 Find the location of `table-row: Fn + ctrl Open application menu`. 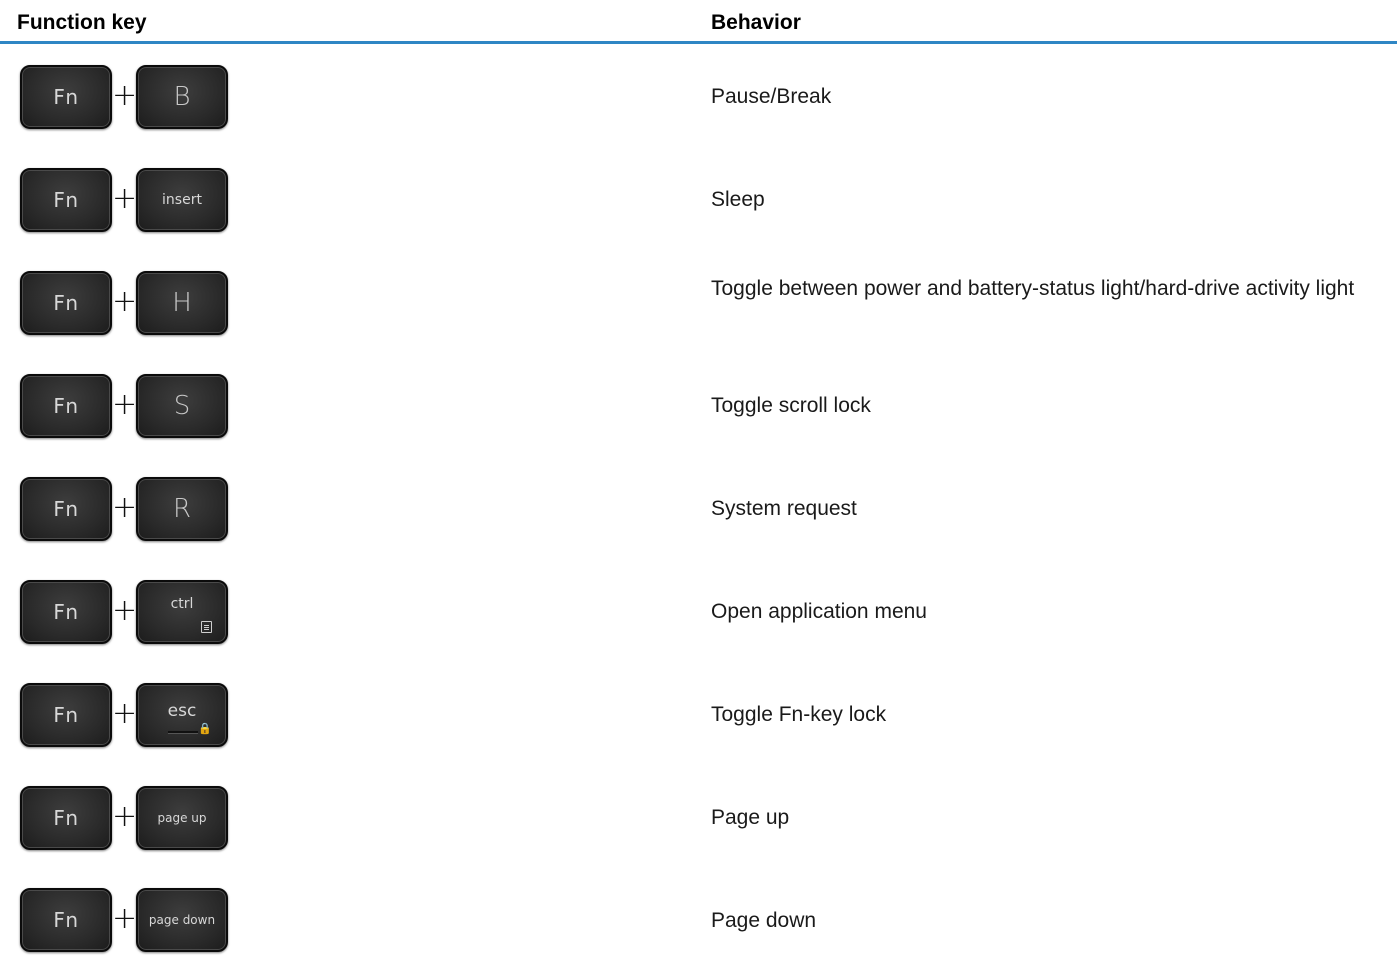

table-row: Fn + ctrl Open application menu is located at coordinates (698, 611).